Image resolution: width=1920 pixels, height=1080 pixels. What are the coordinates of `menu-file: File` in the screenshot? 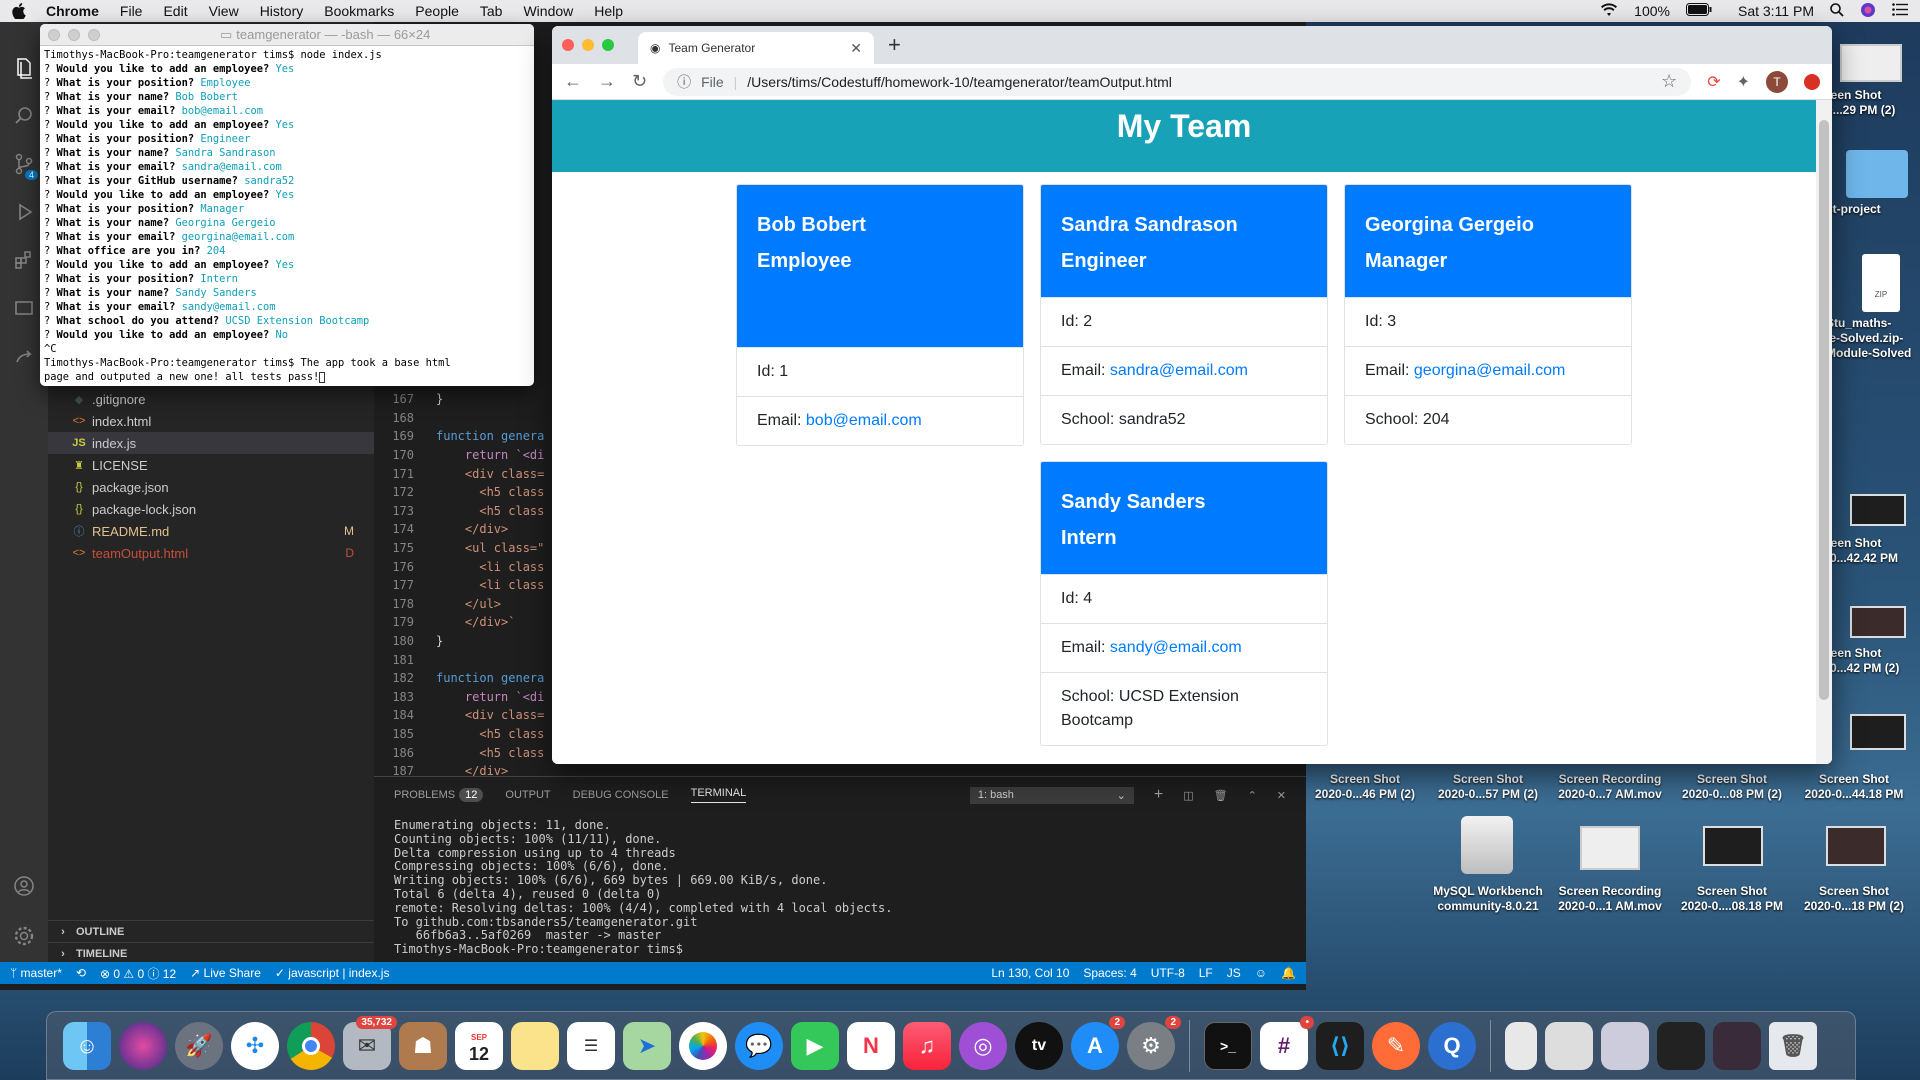 It's located at (131, 11).